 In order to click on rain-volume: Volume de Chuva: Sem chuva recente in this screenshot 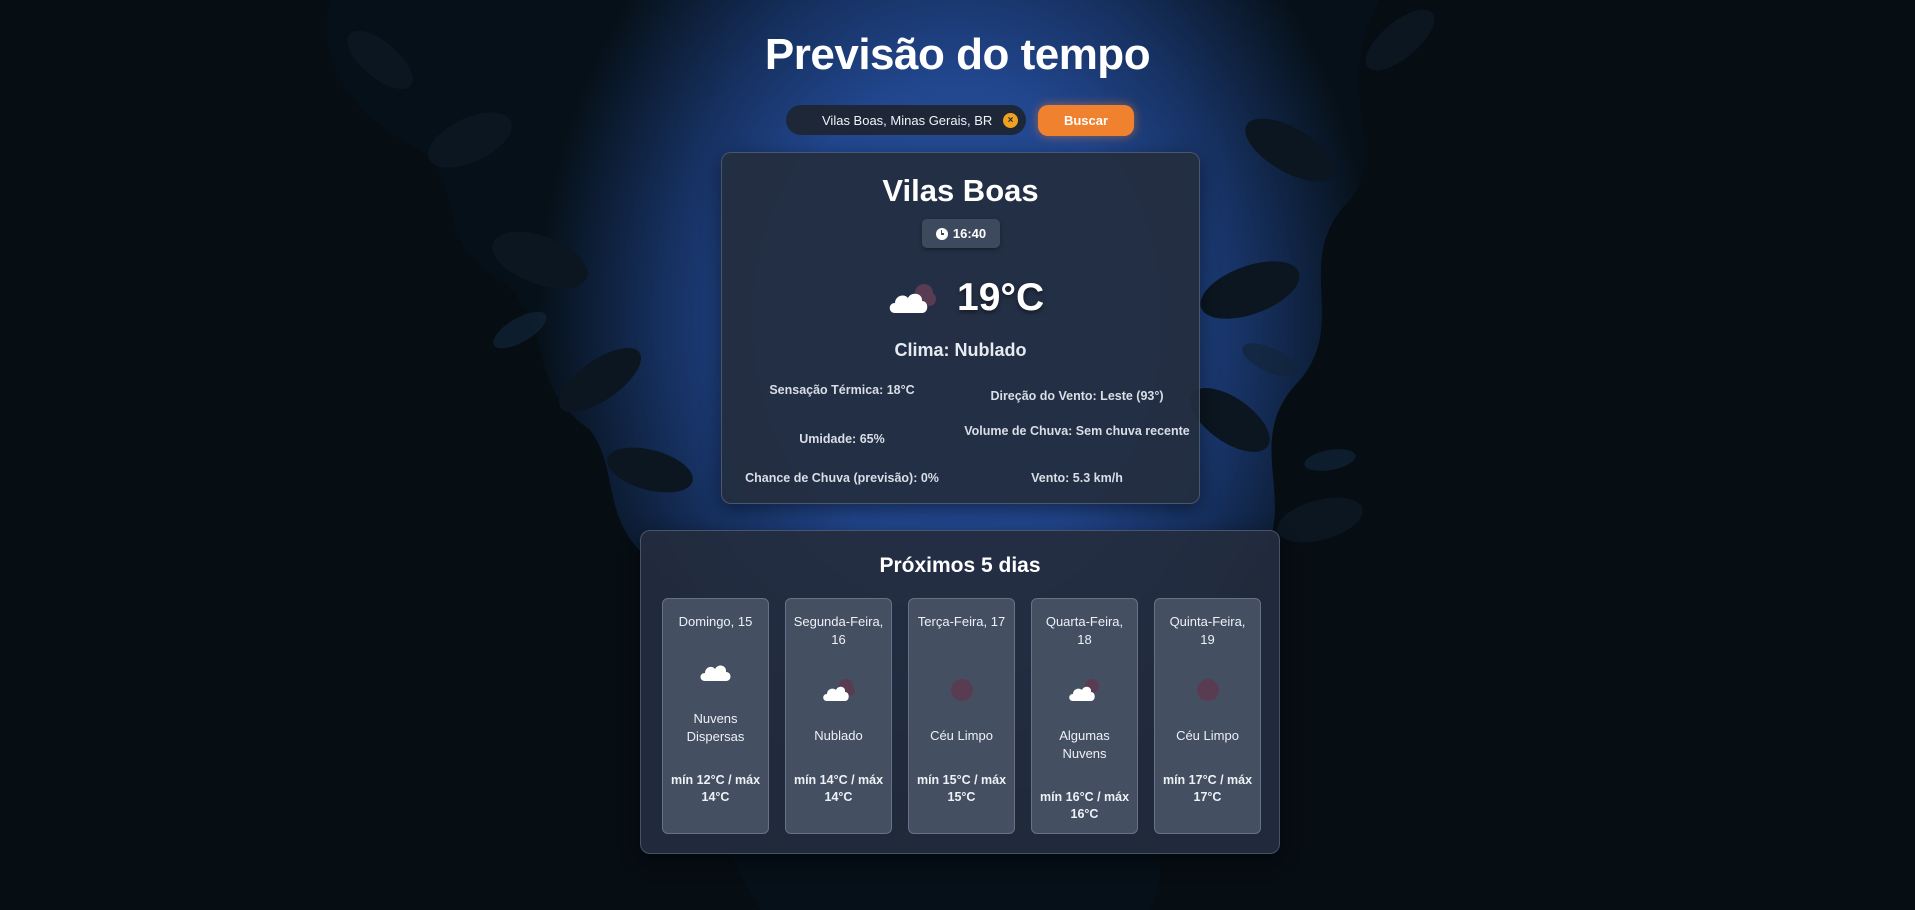, I will do `click(1077, 431)`.